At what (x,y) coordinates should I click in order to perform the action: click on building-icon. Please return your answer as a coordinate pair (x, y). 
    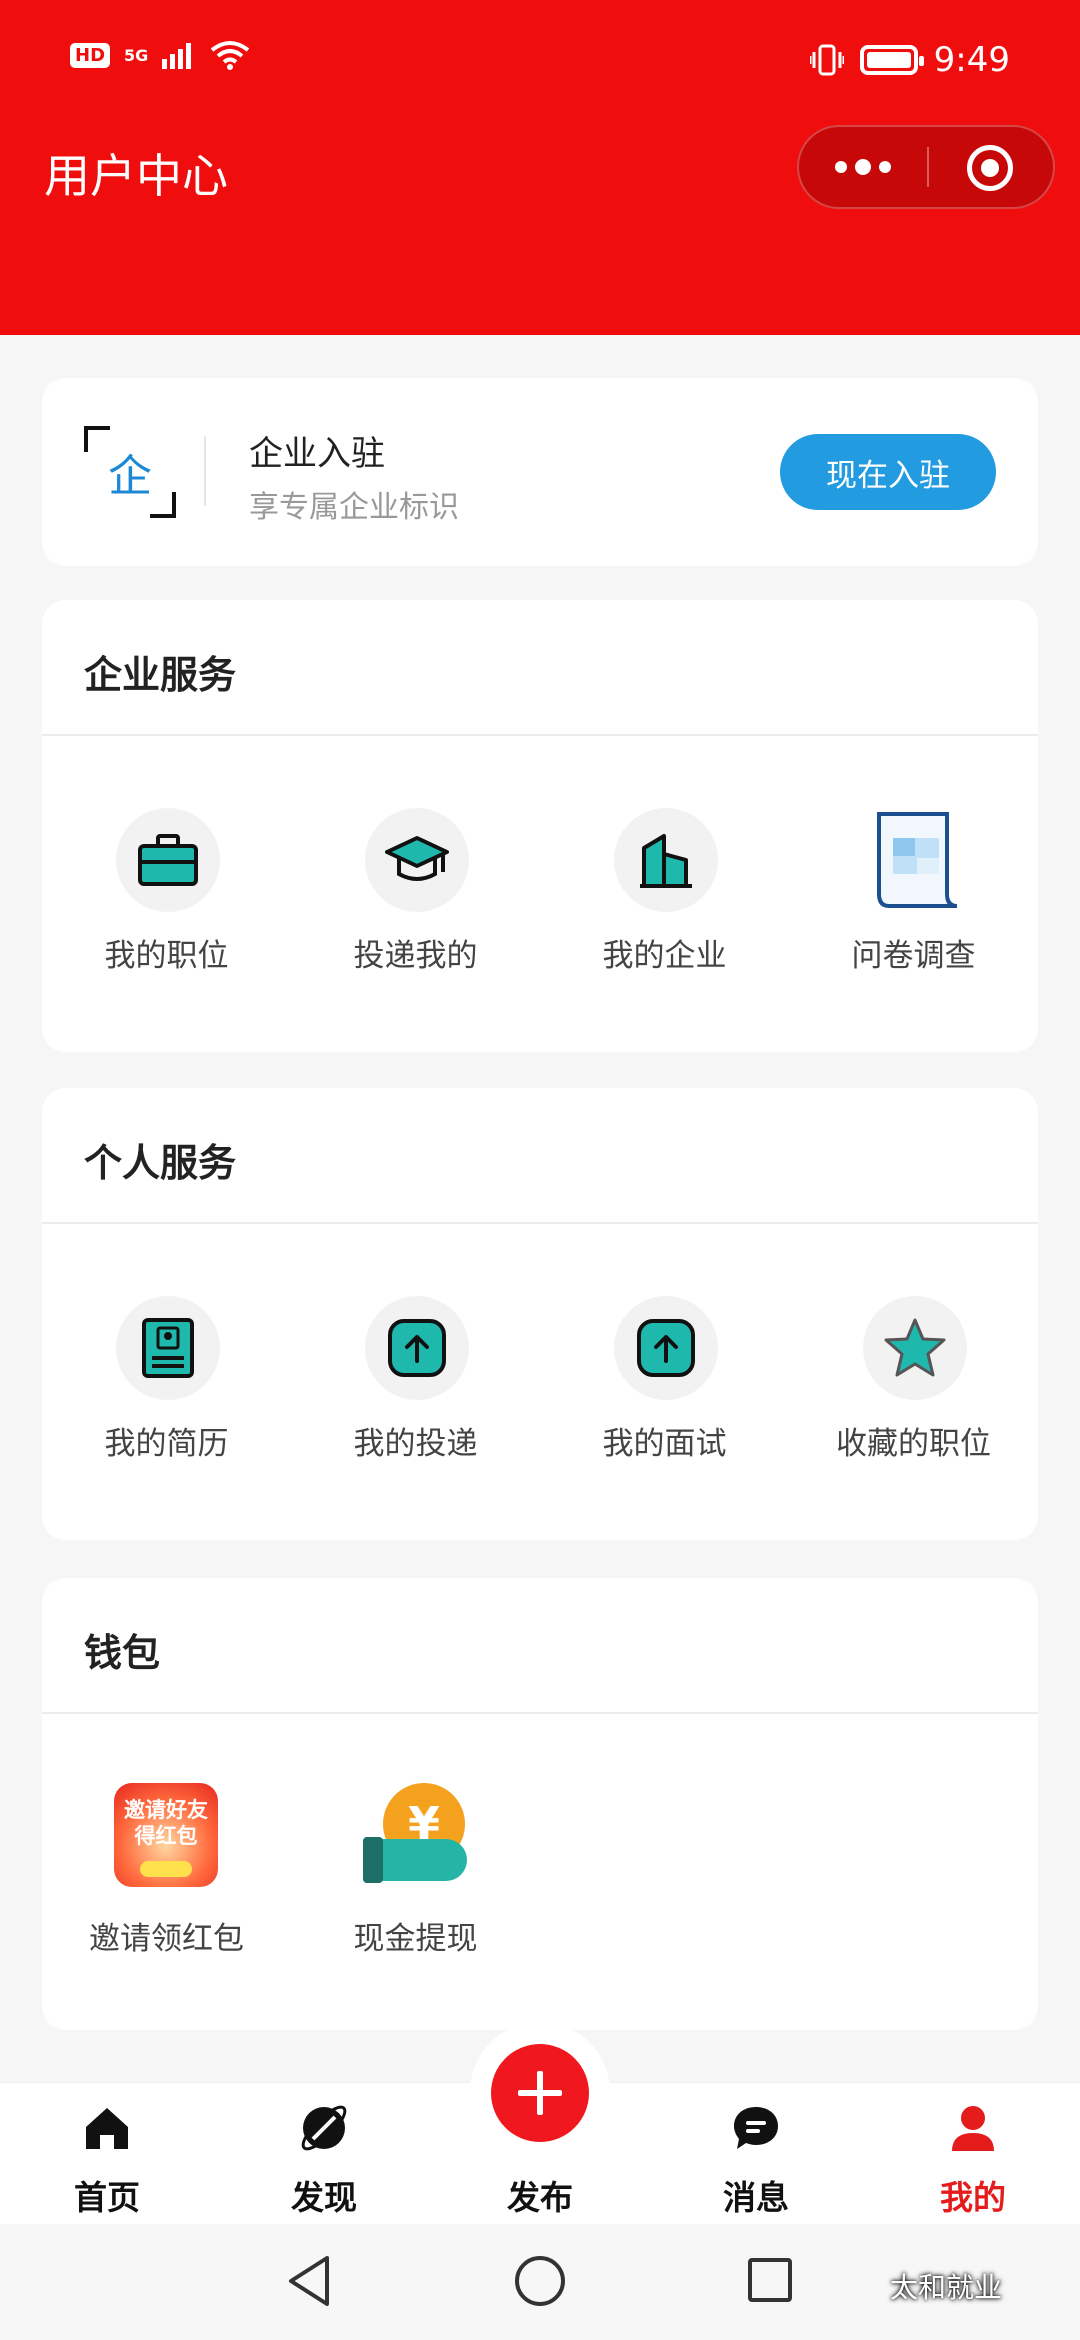
    Looking at the image, I should click on (666, 860).